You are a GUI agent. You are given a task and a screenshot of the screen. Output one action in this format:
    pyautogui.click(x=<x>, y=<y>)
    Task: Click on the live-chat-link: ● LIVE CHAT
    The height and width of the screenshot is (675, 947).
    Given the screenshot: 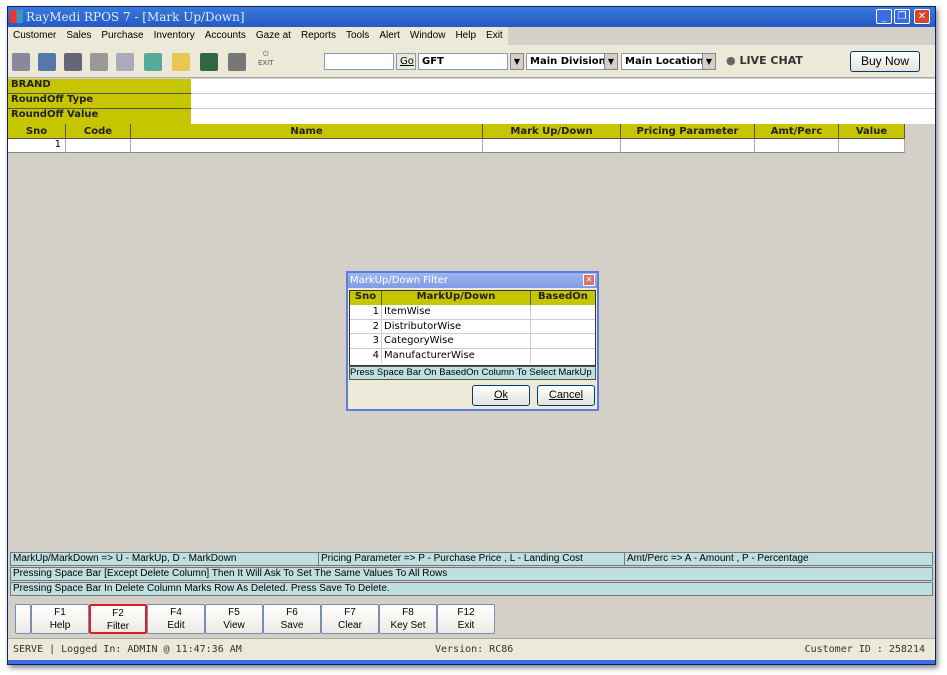 What is the action you would take?
    pyautogui.click(x=764, y=60)
    